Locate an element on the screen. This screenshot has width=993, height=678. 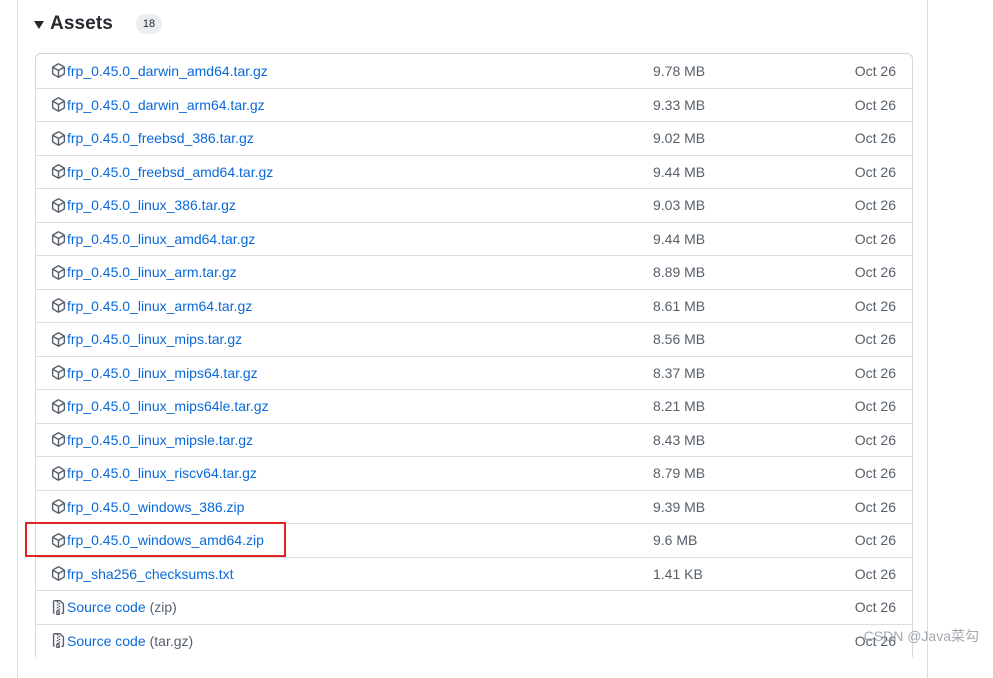
asset-download-link: frp_0.45.0_linux_amd64.tar.gz is located at coordinates (153, 239).